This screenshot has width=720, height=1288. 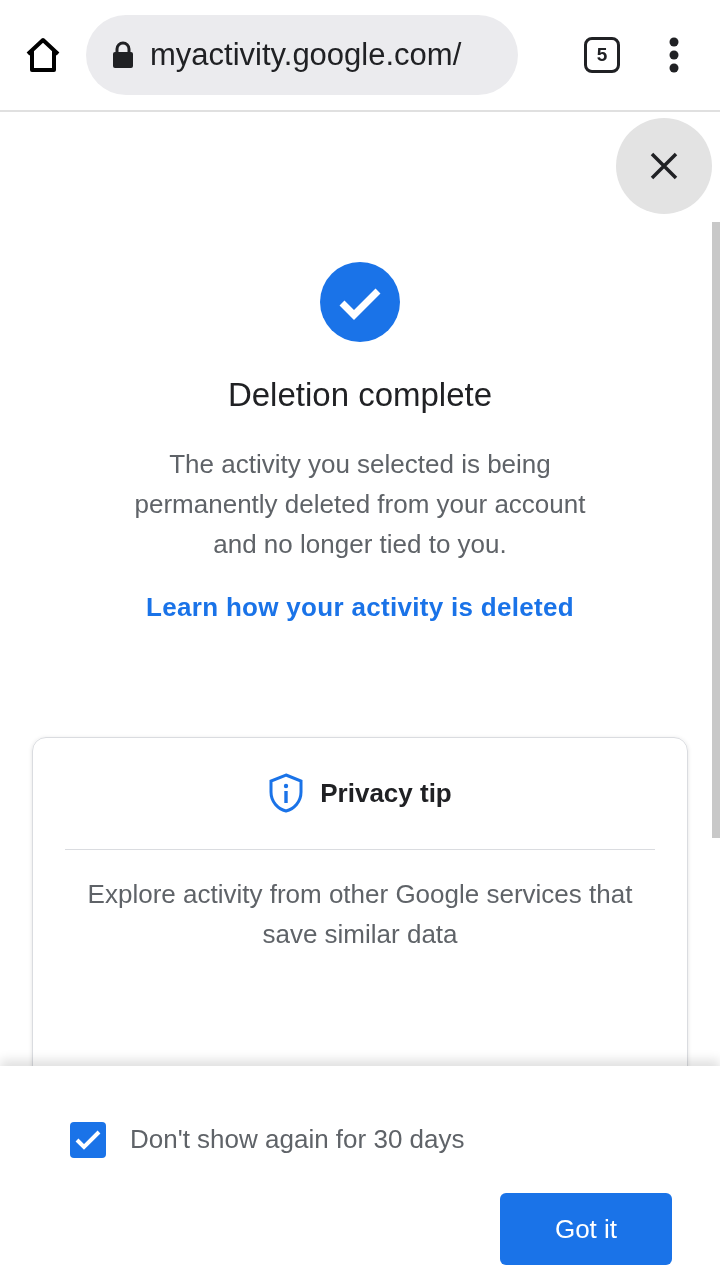 What do you see at coordinates (286, 793) in the screenshot?
I see `shield-info-icon` at bounding box center [286, 793].